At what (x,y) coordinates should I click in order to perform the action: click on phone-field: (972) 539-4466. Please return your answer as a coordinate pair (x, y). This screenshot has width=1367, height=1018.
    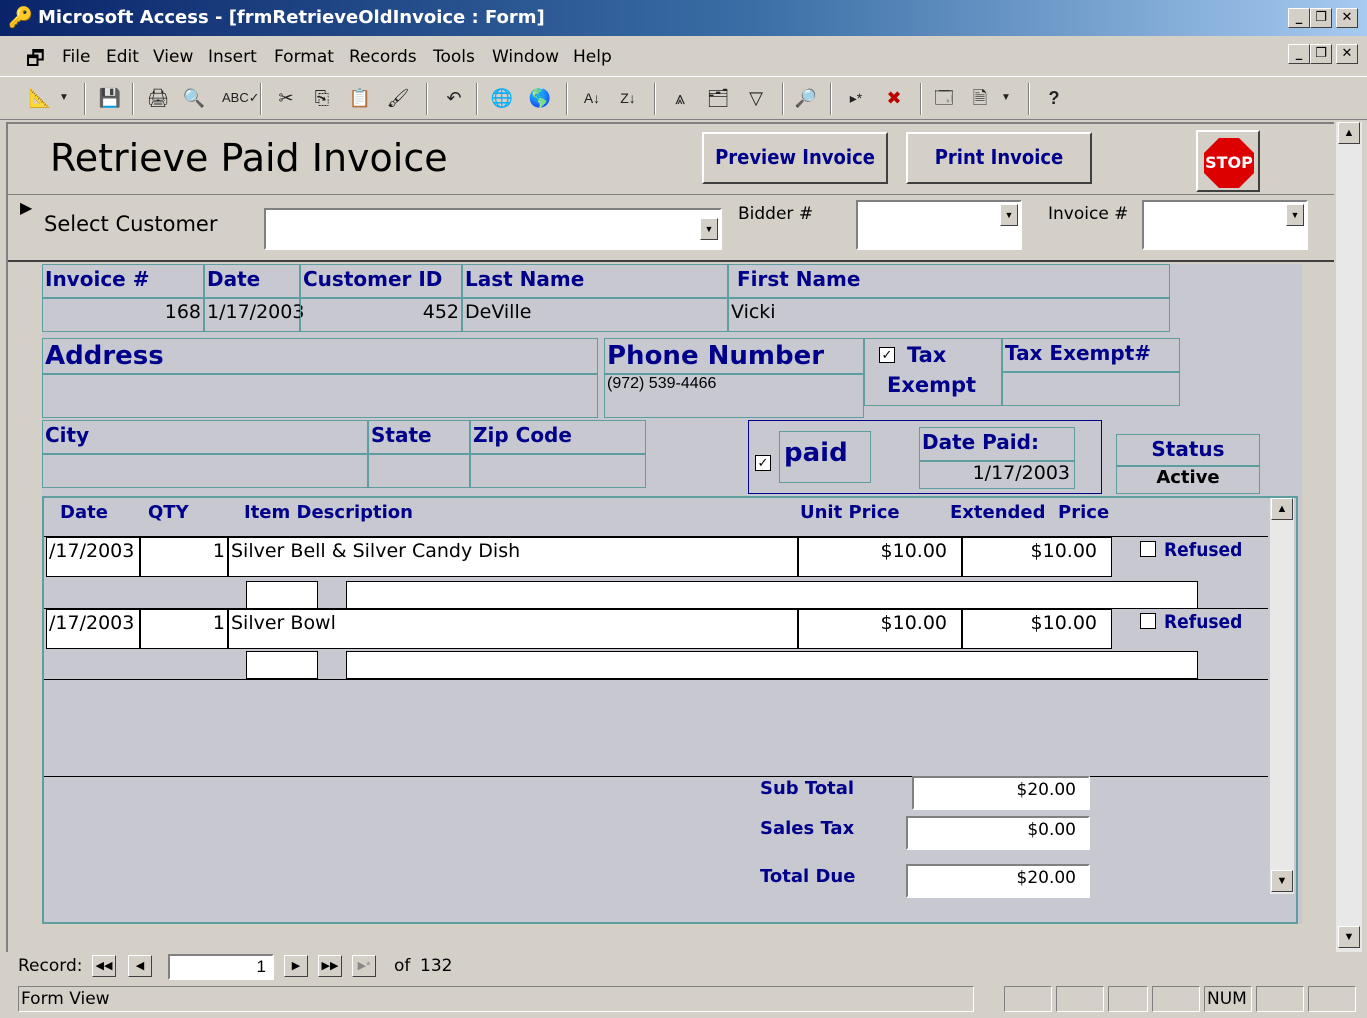
    Looking at the image, I should click on (734, 396).